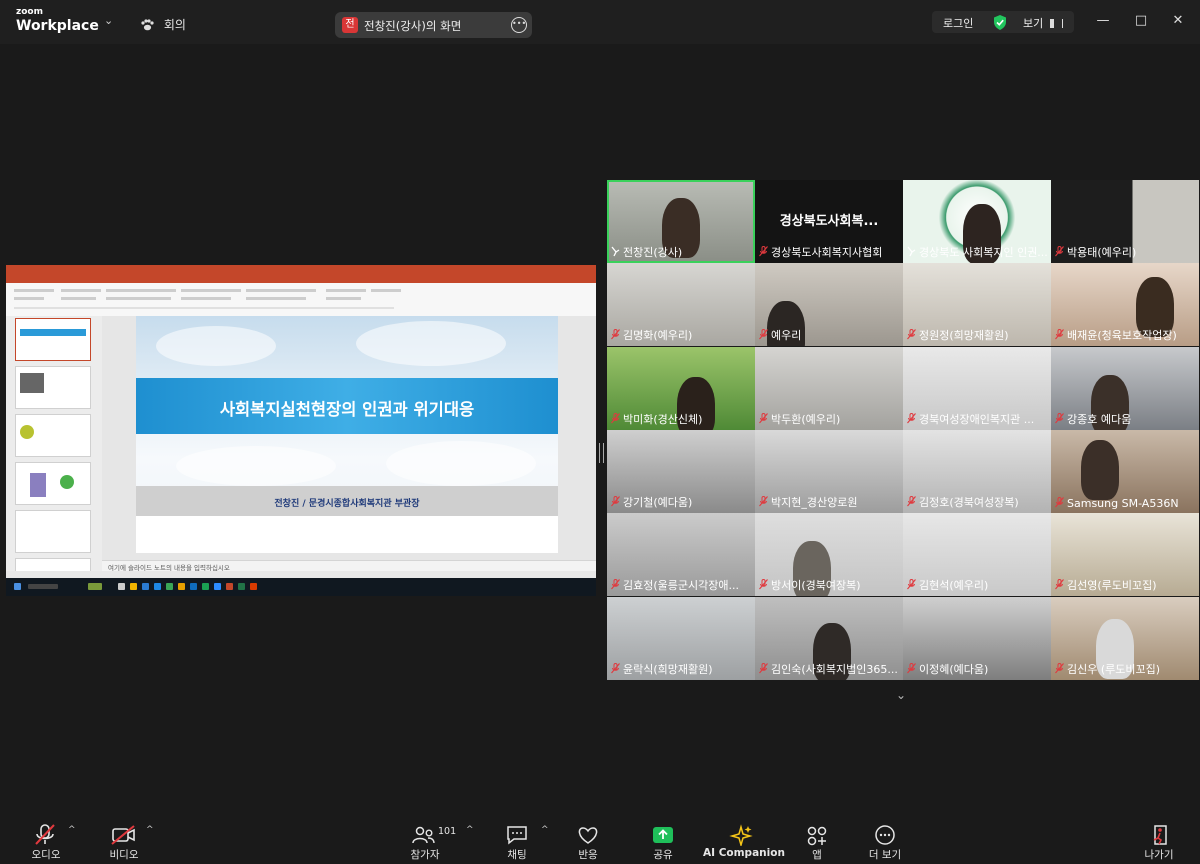  Describe the element at coordinates (744, 853) in the screenshot. I see `ai-companion-label: AI Companion` at that location.